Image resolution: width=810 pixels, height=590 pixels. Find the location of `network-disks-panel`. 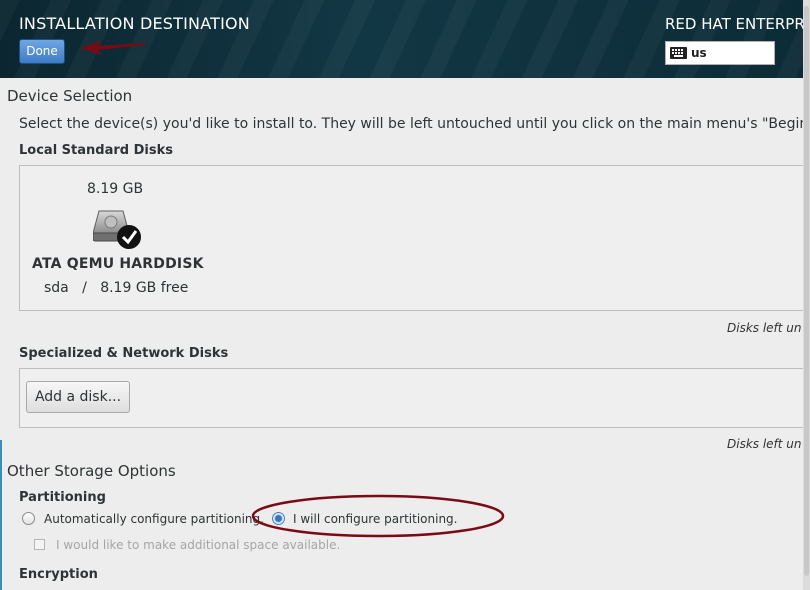

network-disks-panel is located at coordinates (414, 398).